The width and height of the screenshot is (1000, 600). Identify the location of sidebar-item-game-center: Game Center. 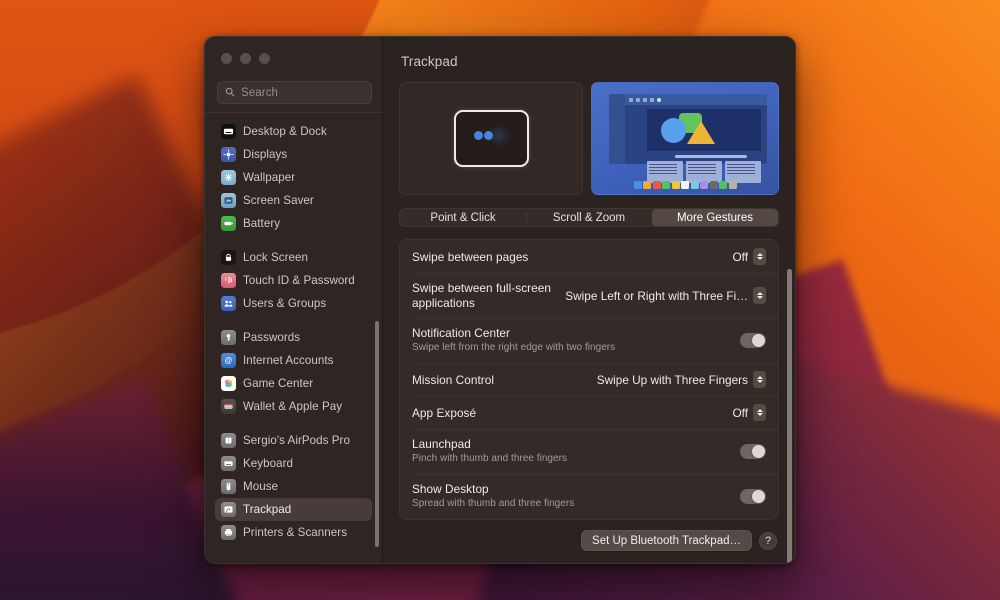
(293, 383).